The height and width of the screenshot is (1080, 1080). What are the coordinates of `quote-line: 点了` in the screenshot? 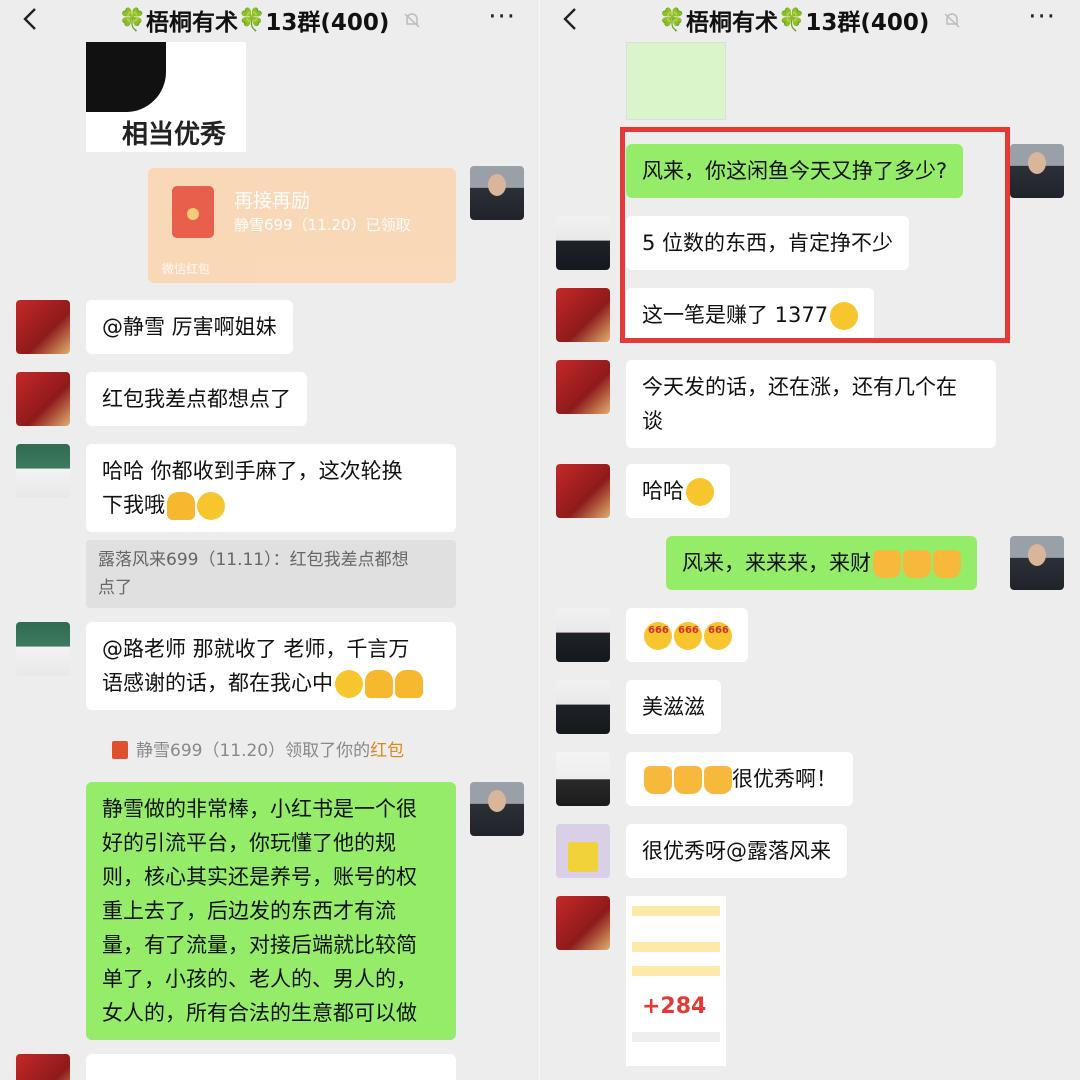 It's located at (115, 588).